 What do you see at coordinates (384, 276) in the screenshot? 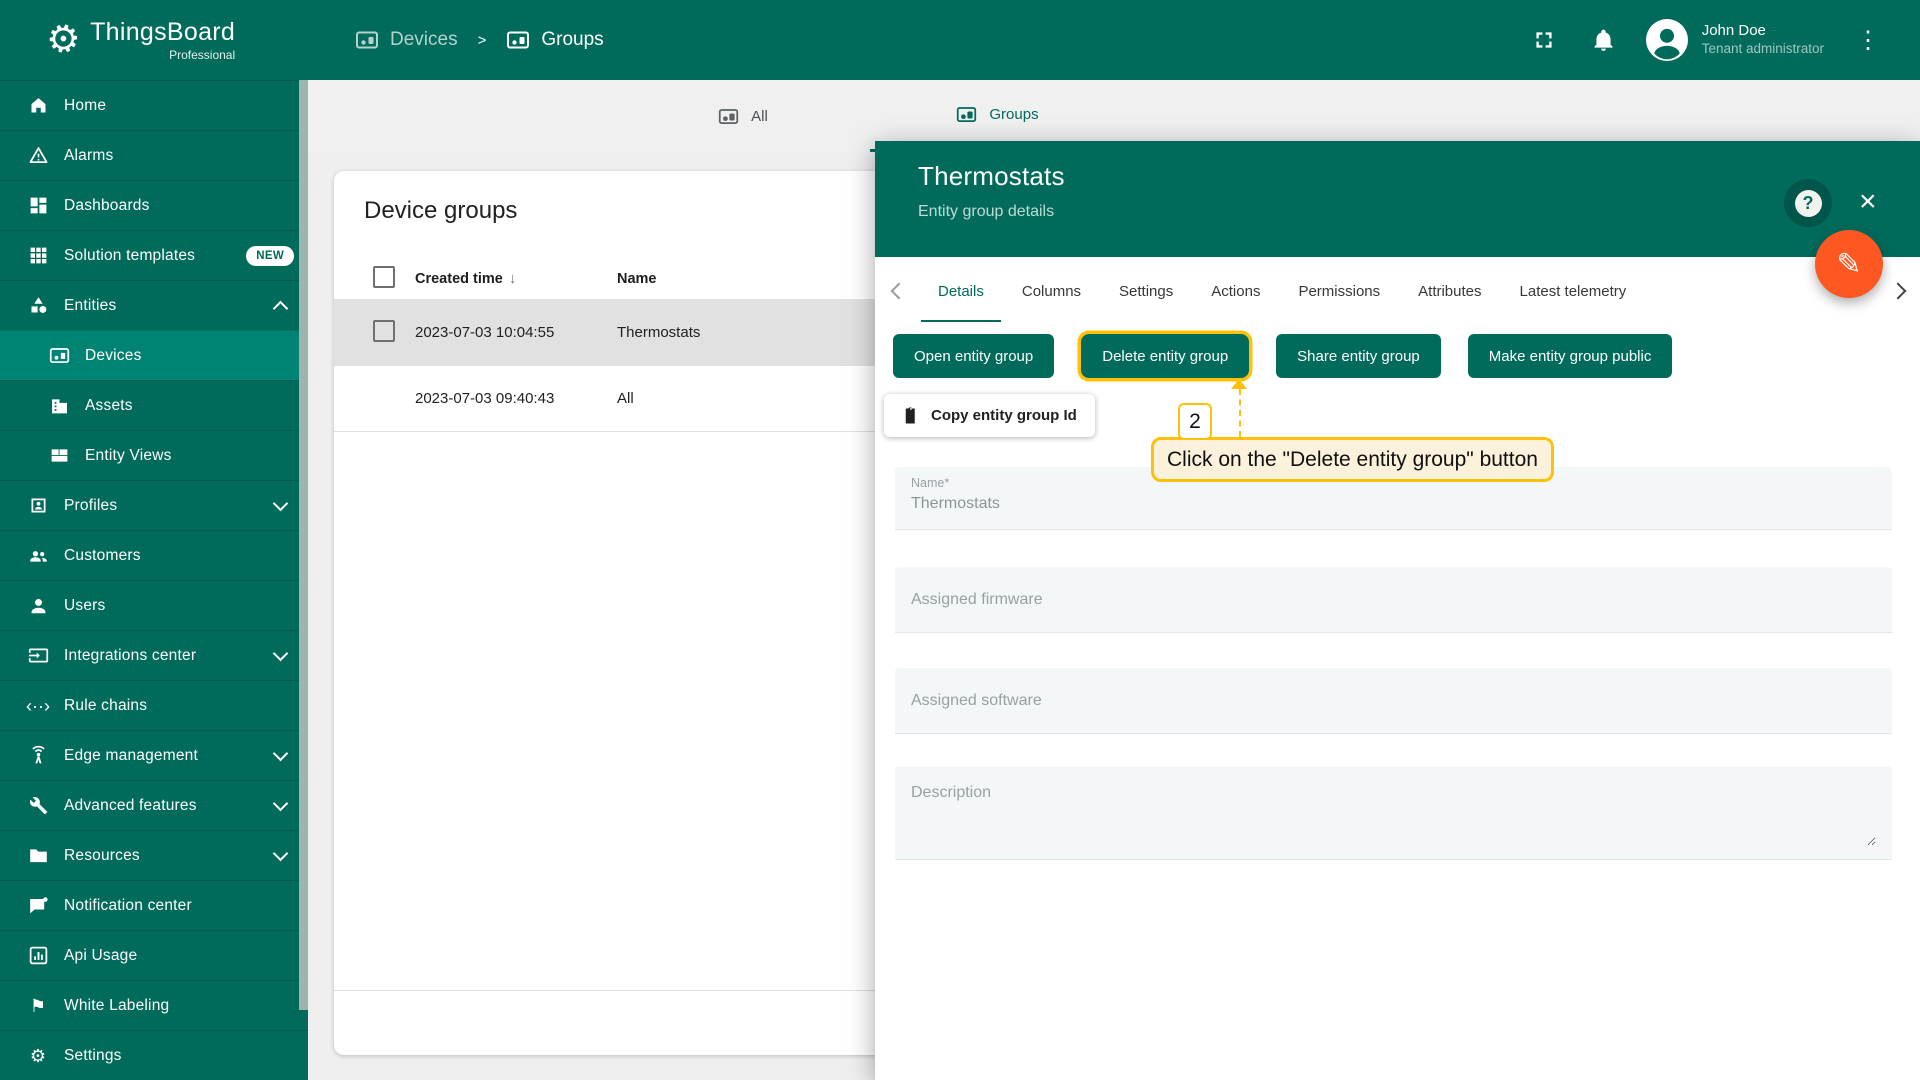
I see `select-all-checkbox` at bounding box center [384, 276].